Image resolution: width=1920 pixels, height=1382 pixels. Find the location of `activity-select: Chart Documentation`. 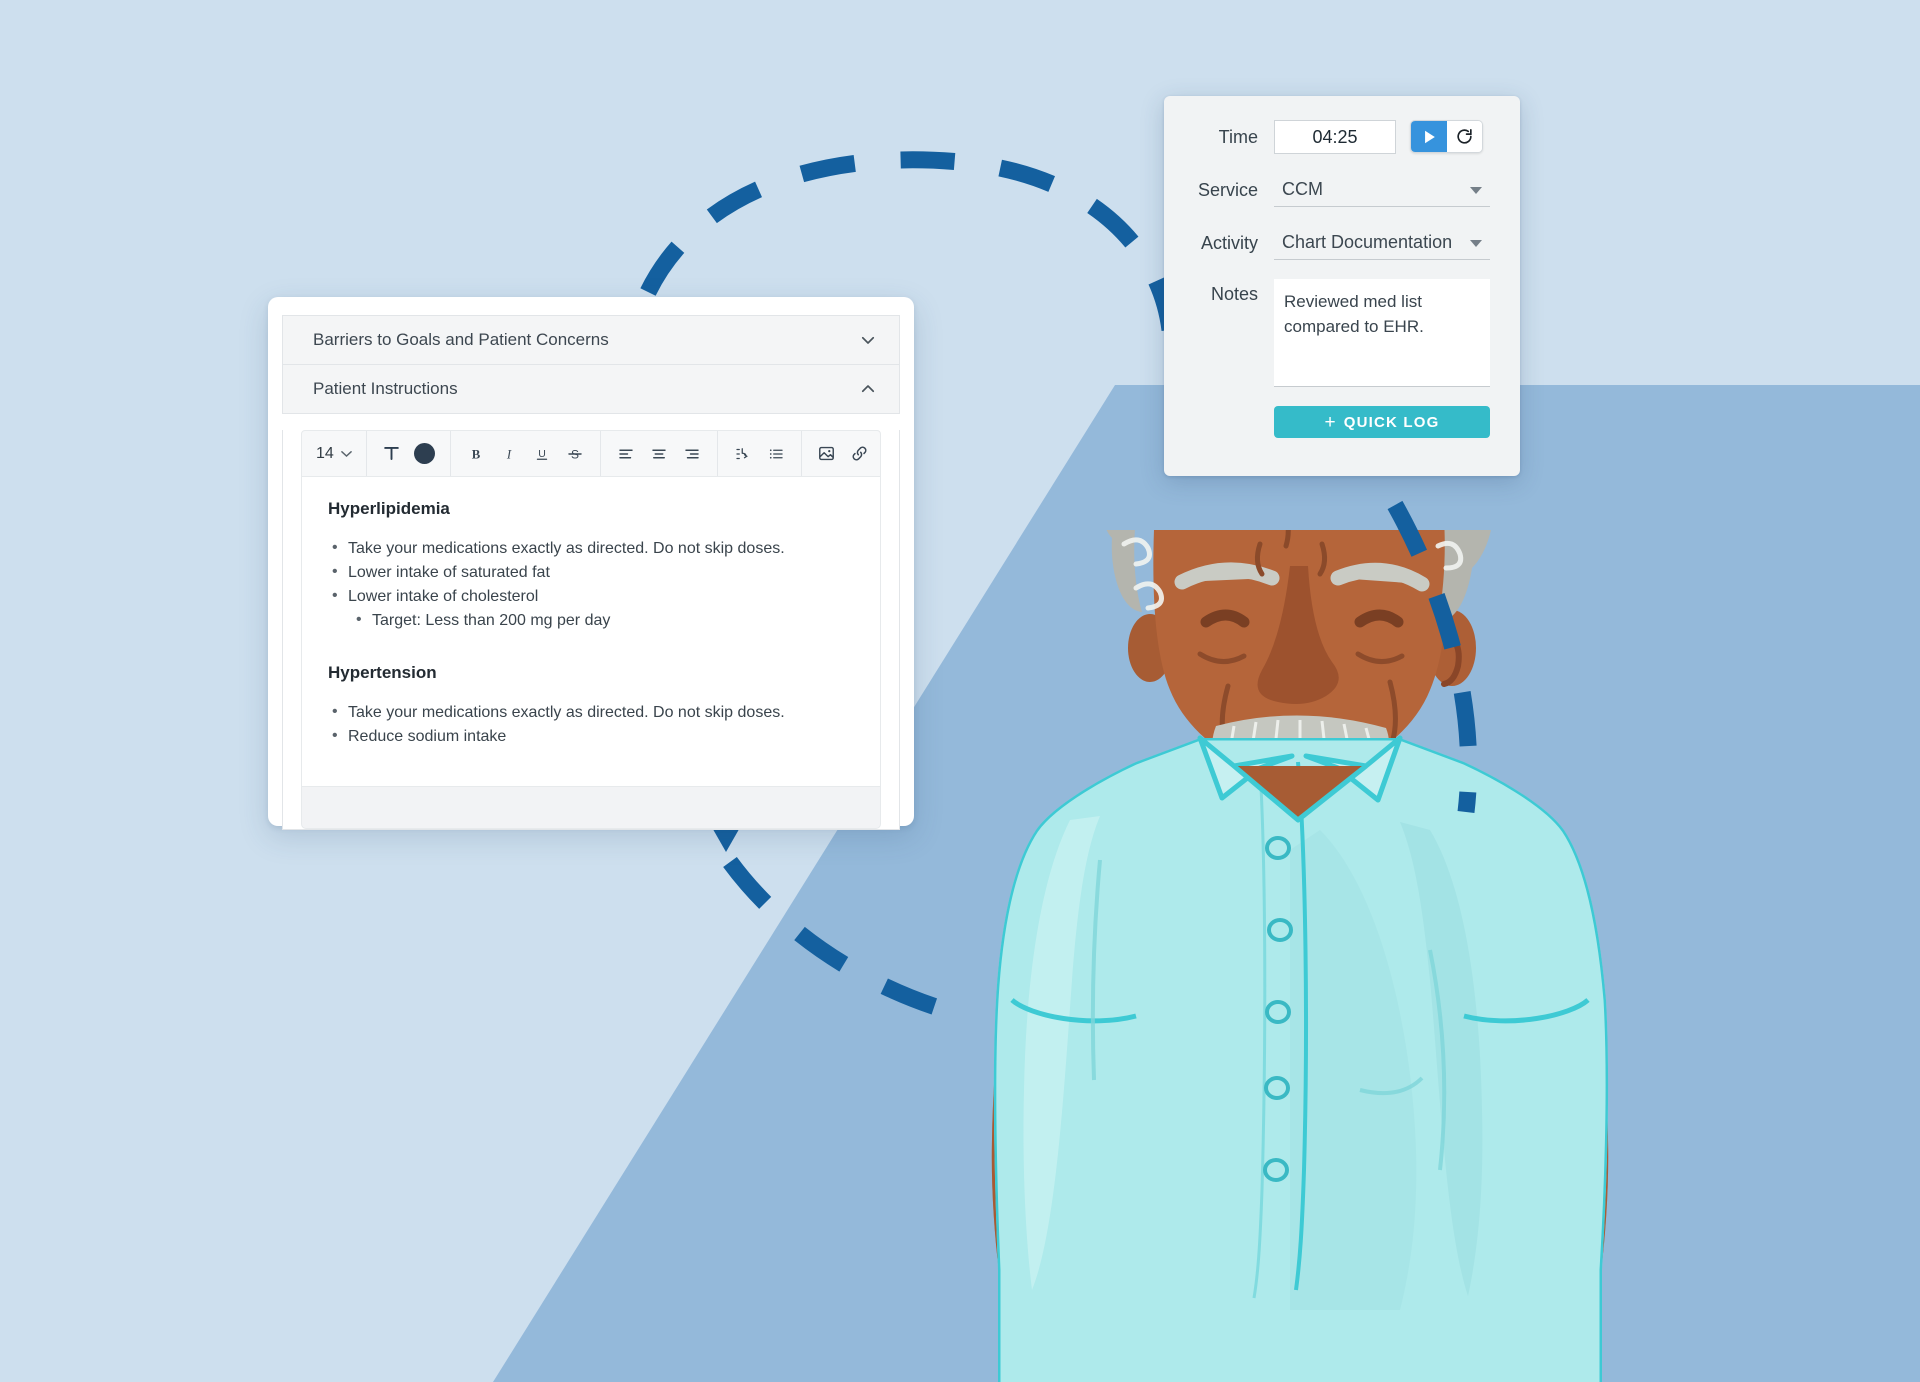

activity-select: Chart Documentation is located at coordinates (1382, 243).